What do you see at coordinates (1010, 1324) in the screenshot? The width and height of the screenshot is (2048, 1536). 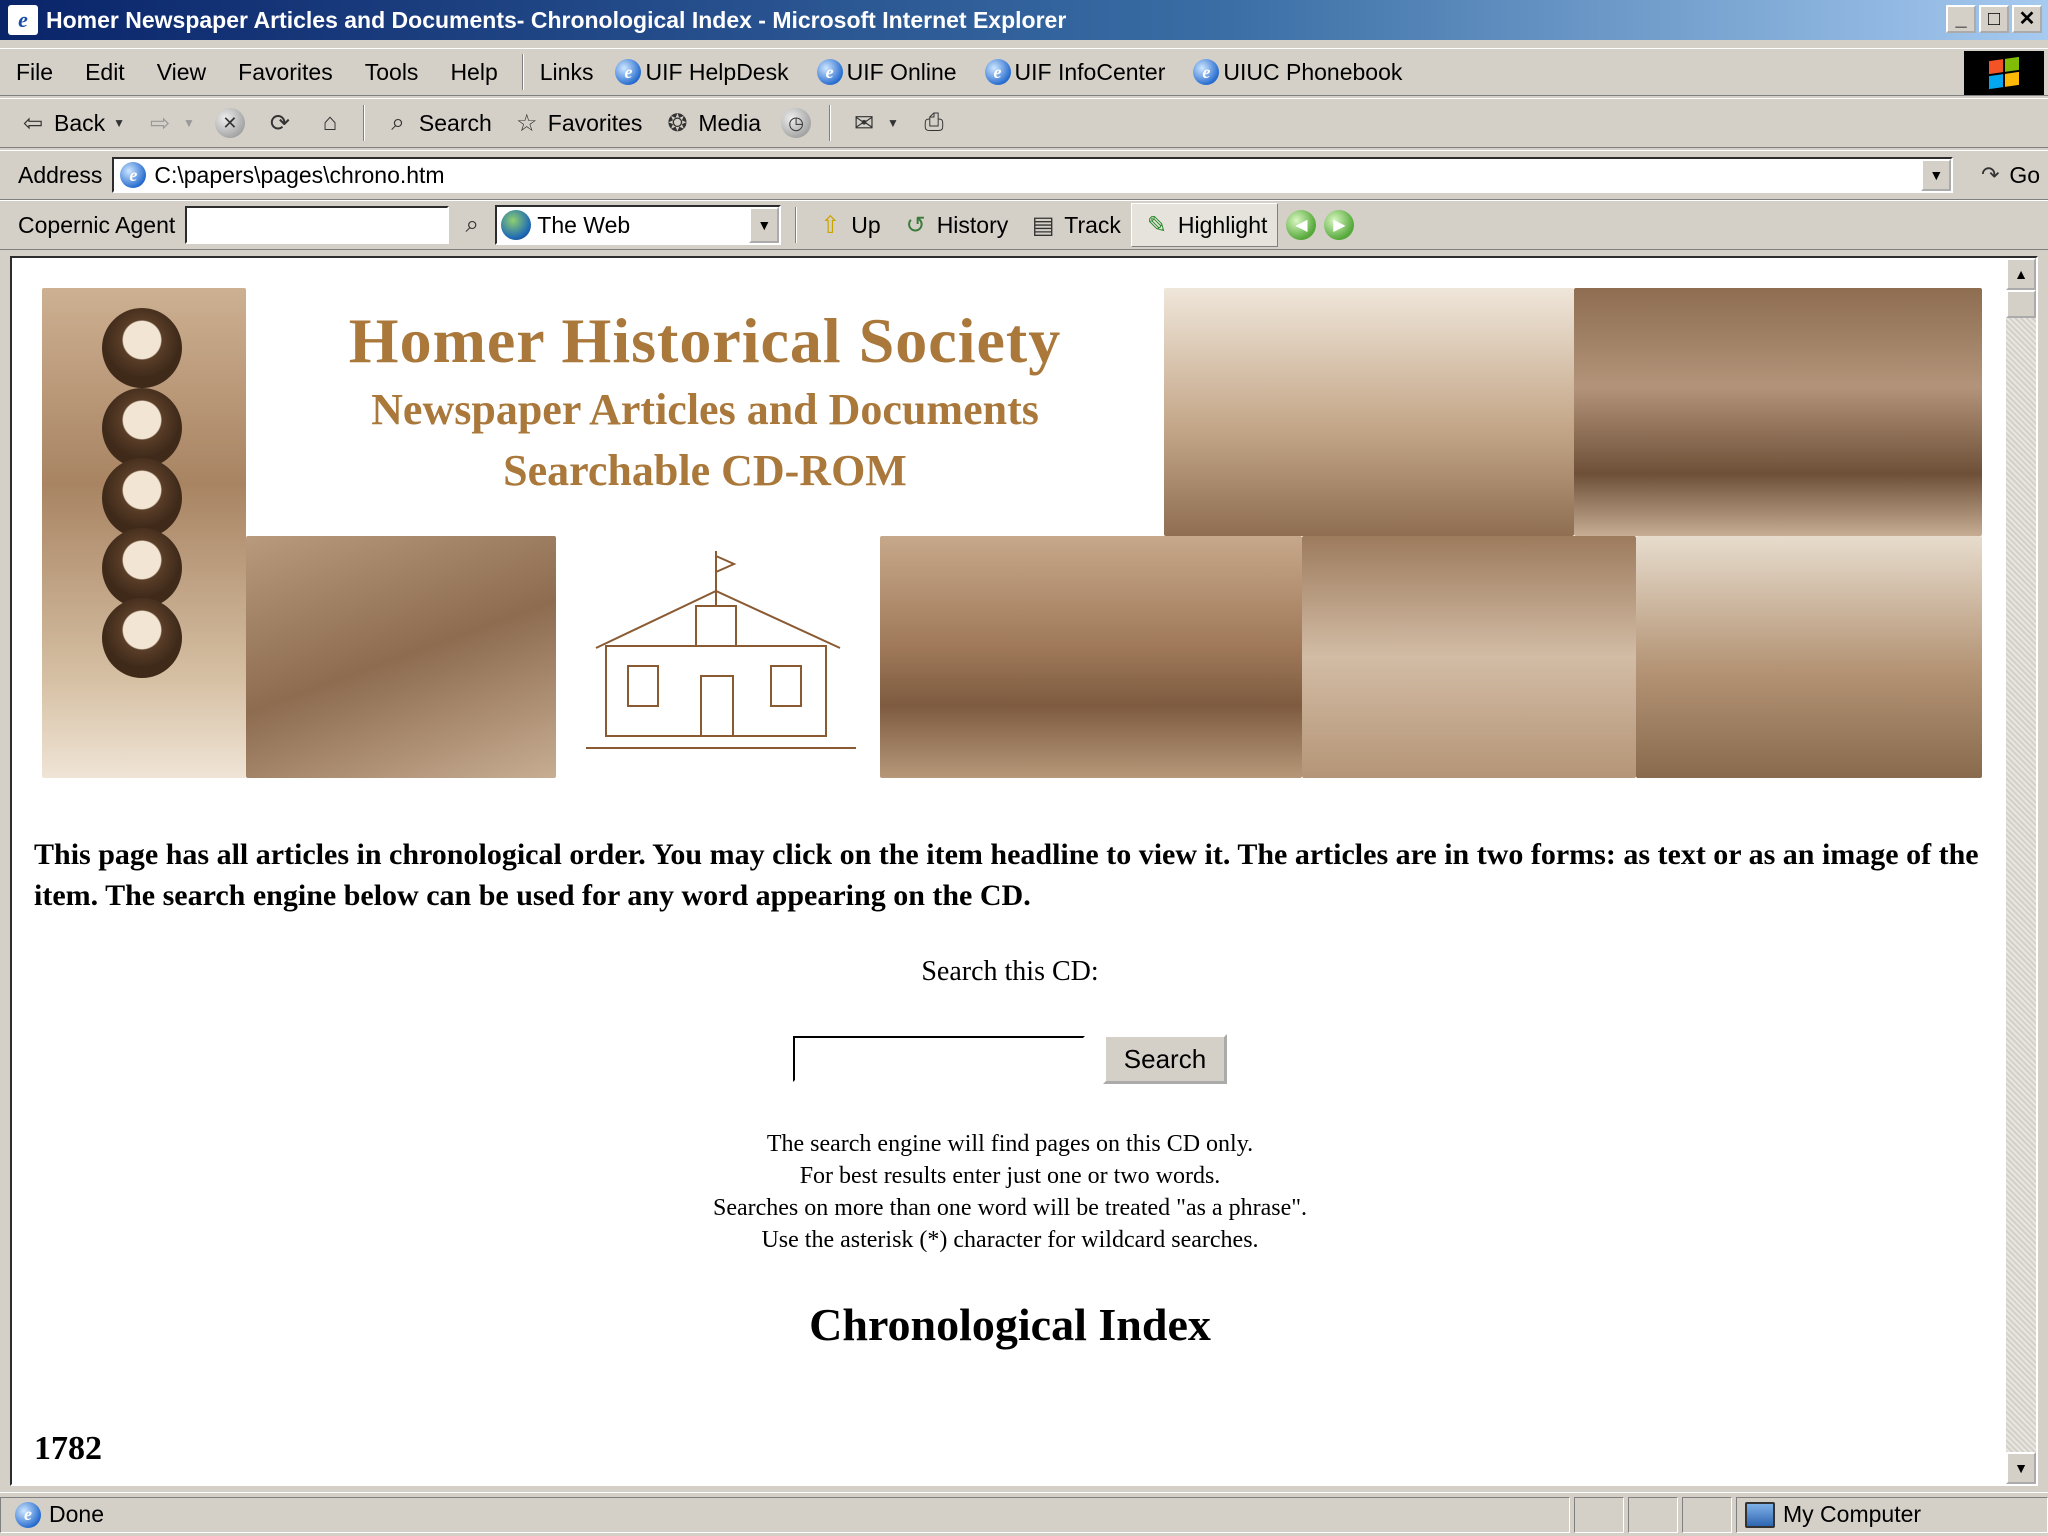 I see `chronological-index-heading: Chronological Index` at bounding box center [1010, 1324].